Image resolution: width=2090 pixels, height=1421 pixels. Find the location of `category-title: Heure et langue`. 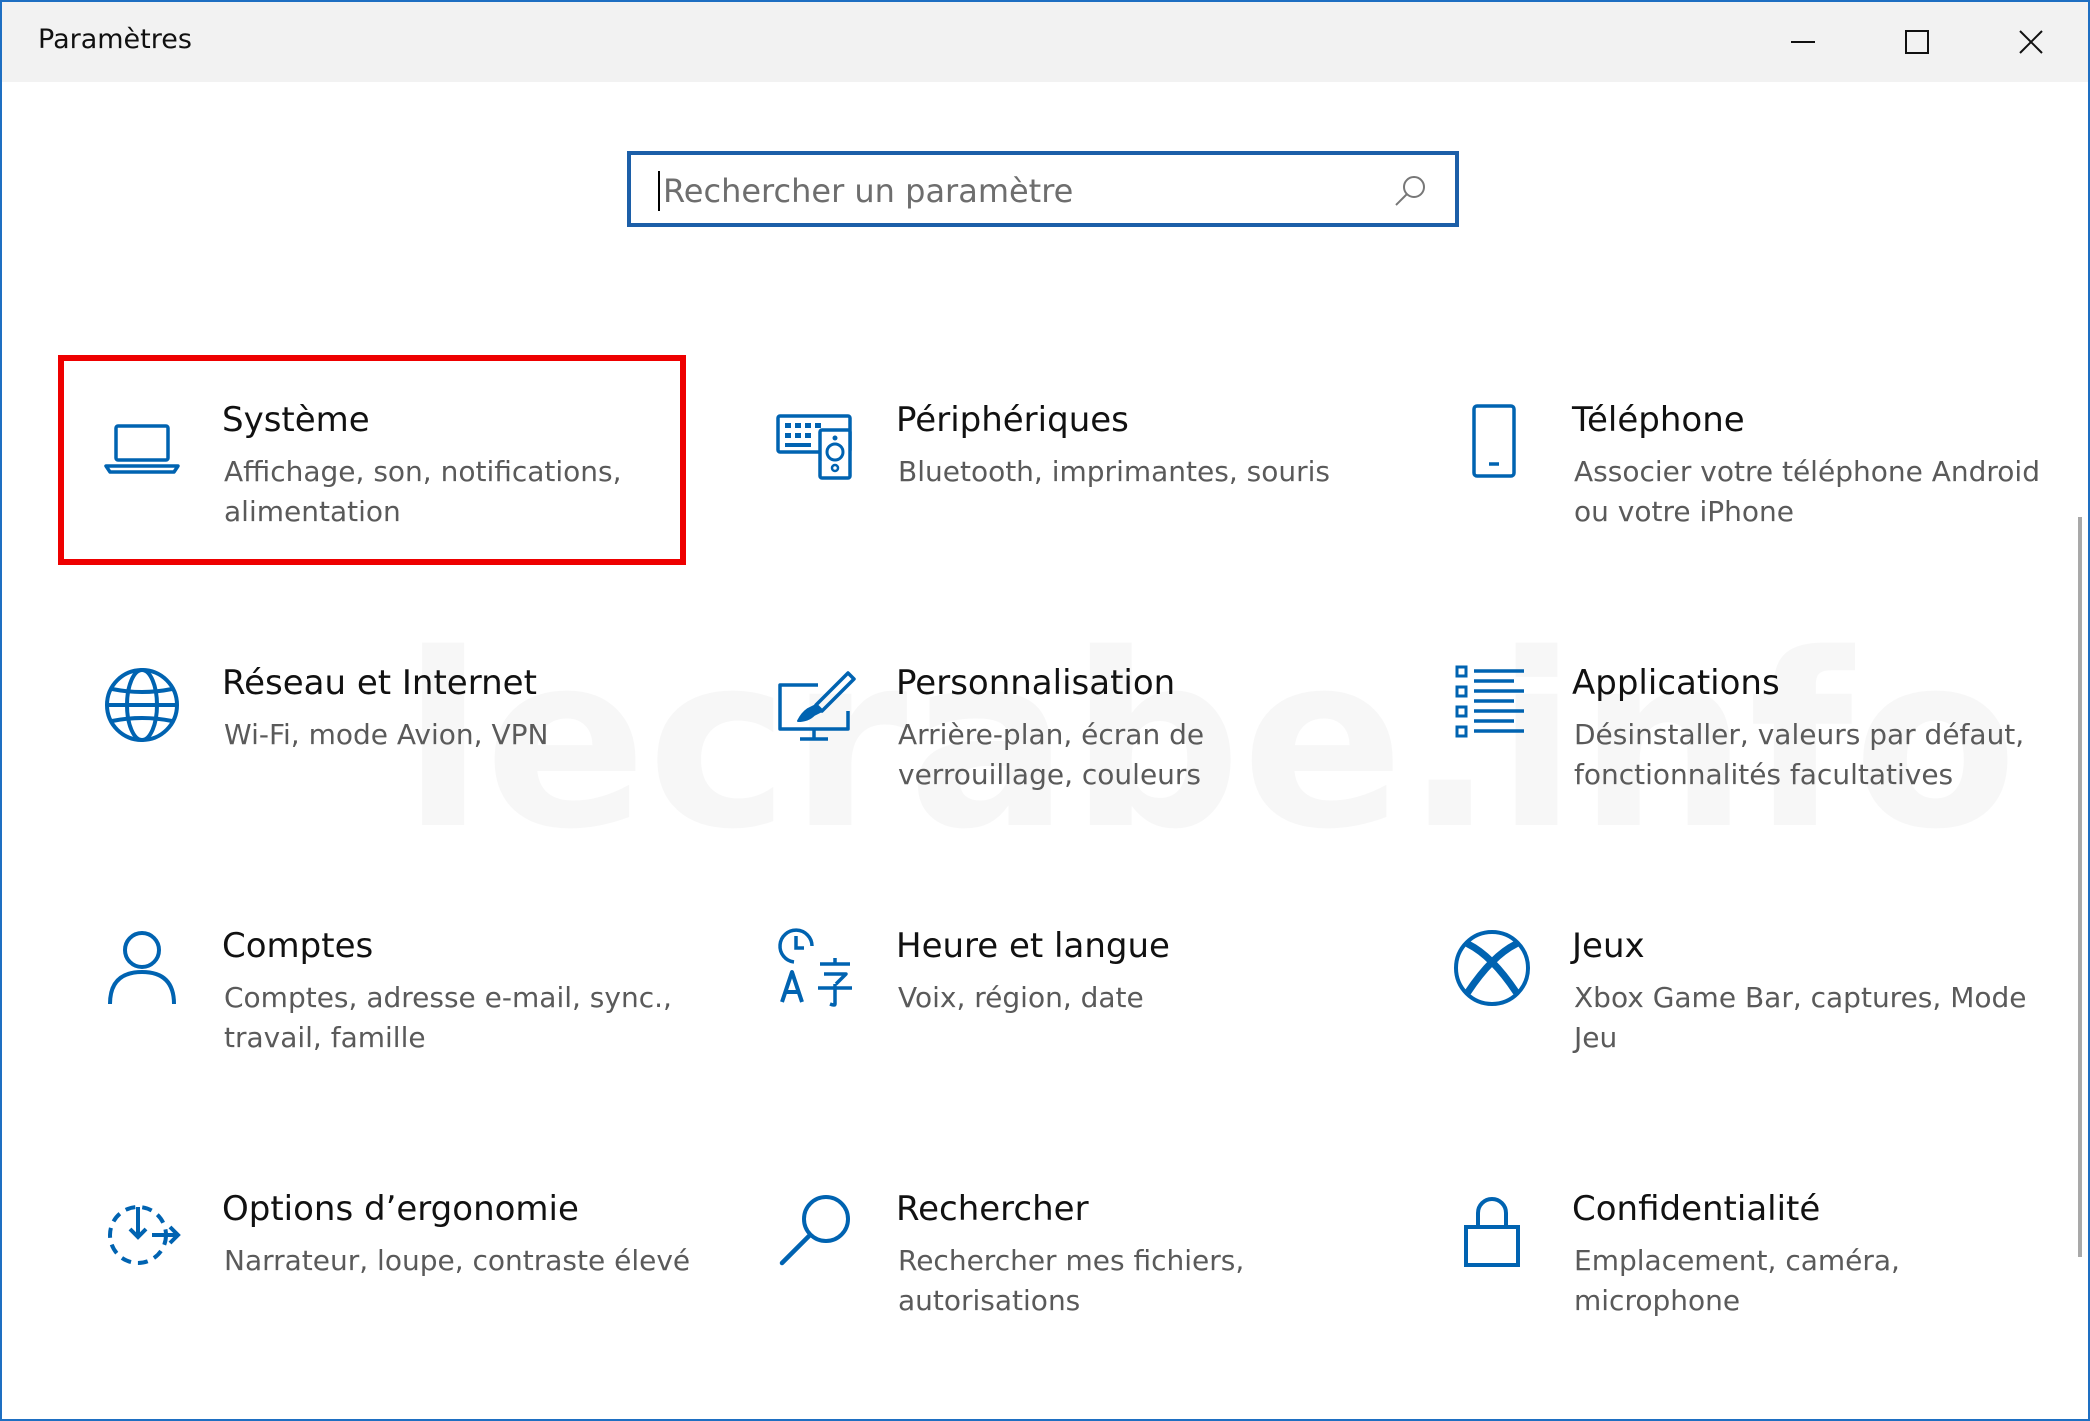

category-title: Heure et langue is located at coordinates (1033, 946).